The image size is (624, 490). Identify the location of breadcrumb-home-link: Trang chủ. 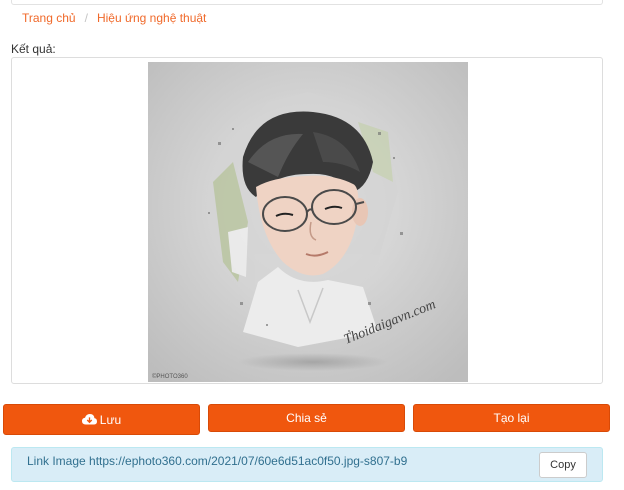
(49, 18).